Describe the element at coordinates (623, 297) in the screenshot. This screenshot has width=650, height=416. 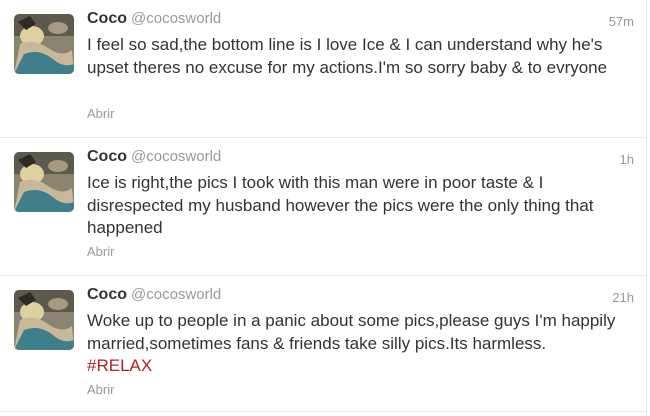
I see `timestamp: 21h` at that location.